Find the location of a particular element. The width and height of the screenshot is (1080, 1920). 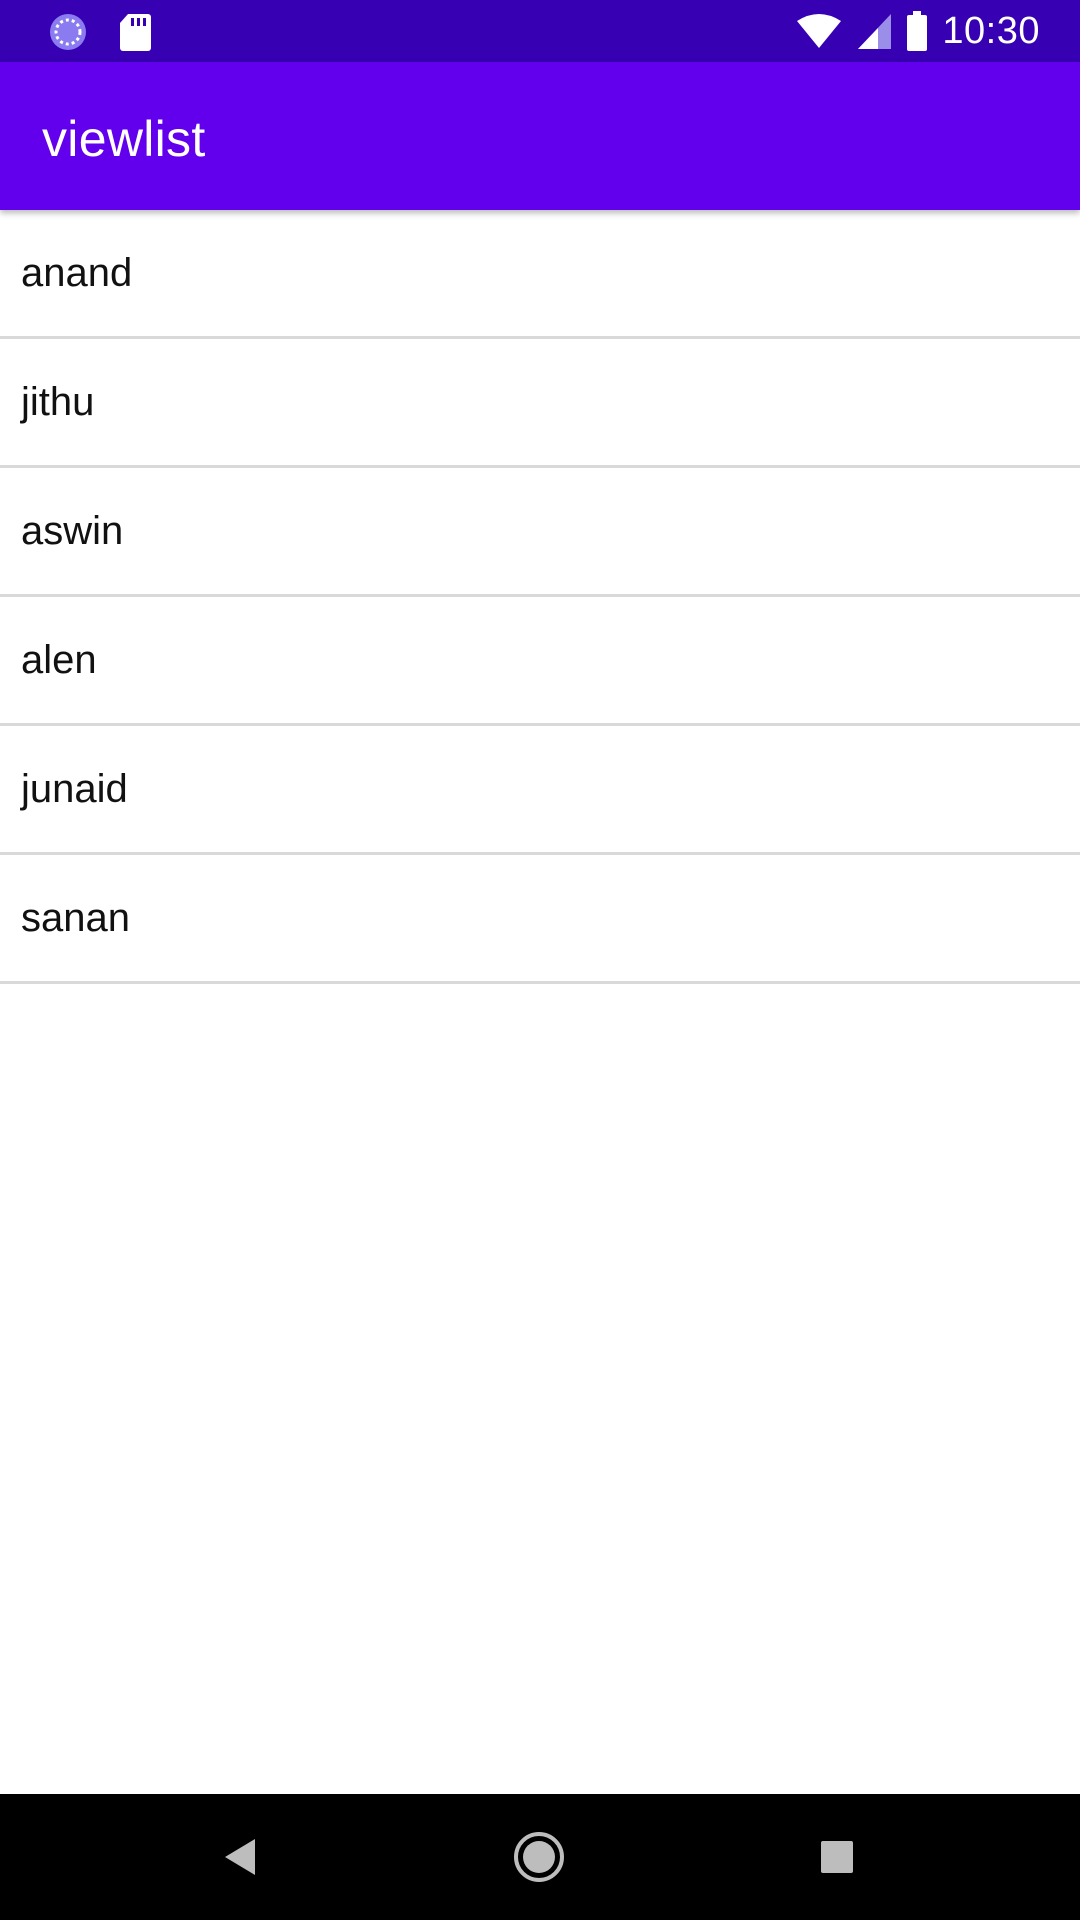

battery-icon is located at coordinates (917, 31).